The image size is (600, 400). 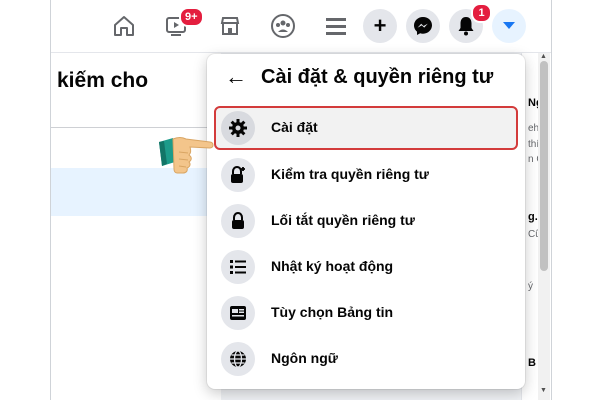 I want to click on gear-icon, so click(x=238, y=128).